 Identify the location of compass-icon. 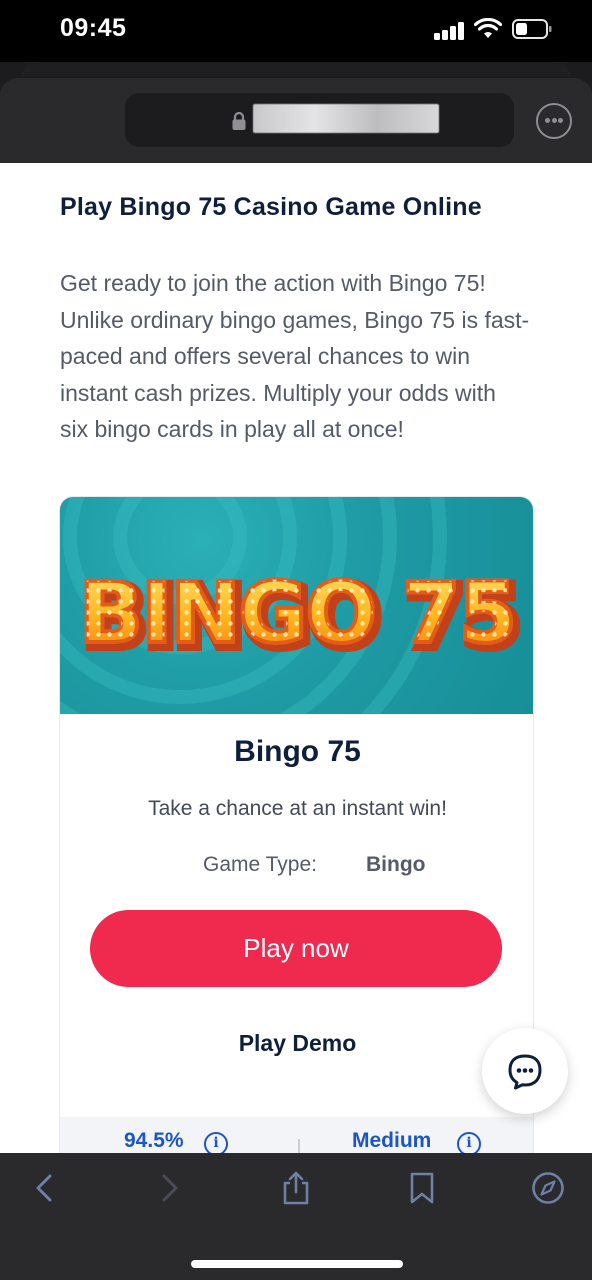
(548, 1188).